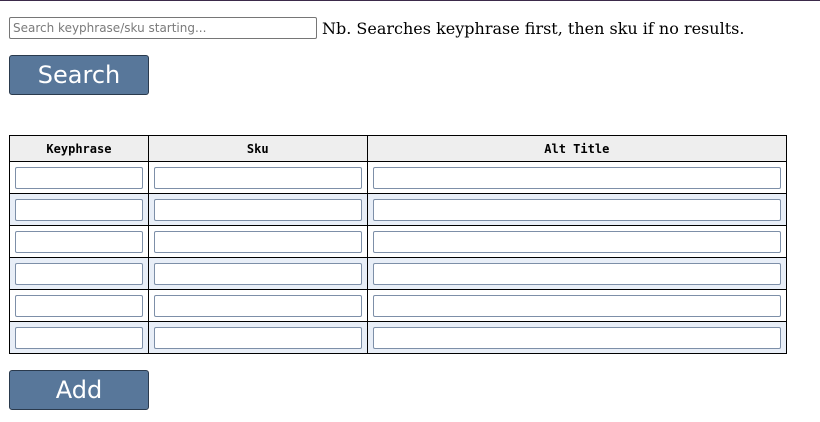 This screenshot has width=820, height=422. Describe the element at coordinates (79, 75) in the screenshot. I see `search-button: Search` at that location.